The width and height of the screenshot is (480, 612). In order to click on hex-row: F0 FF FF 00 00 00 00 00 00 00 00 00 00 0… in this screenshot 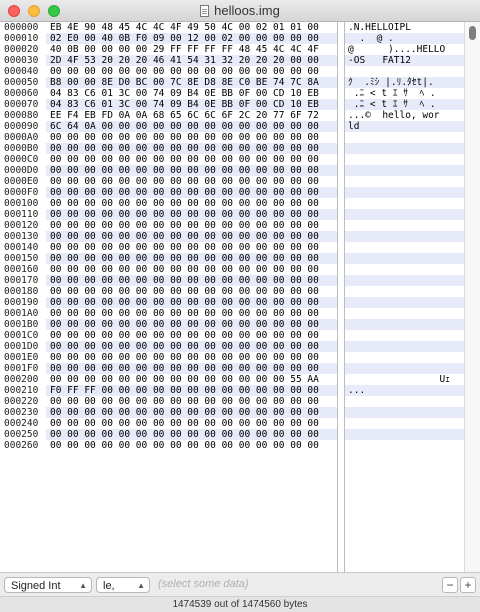, I will do `click(191, 390)`.